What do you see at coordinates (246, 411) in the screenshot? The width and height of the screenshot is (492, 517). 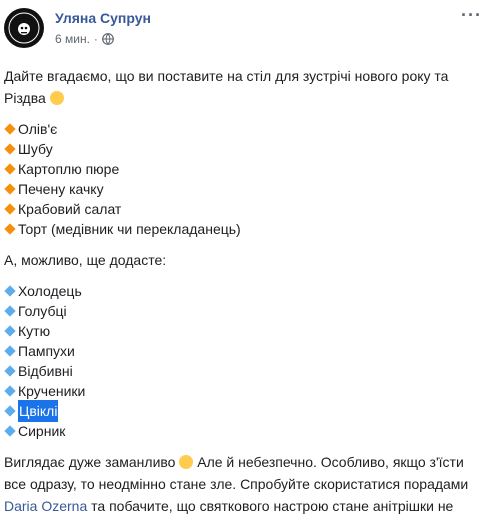 I see `list-item: Цвіклі` at bounding box center [246, 411].